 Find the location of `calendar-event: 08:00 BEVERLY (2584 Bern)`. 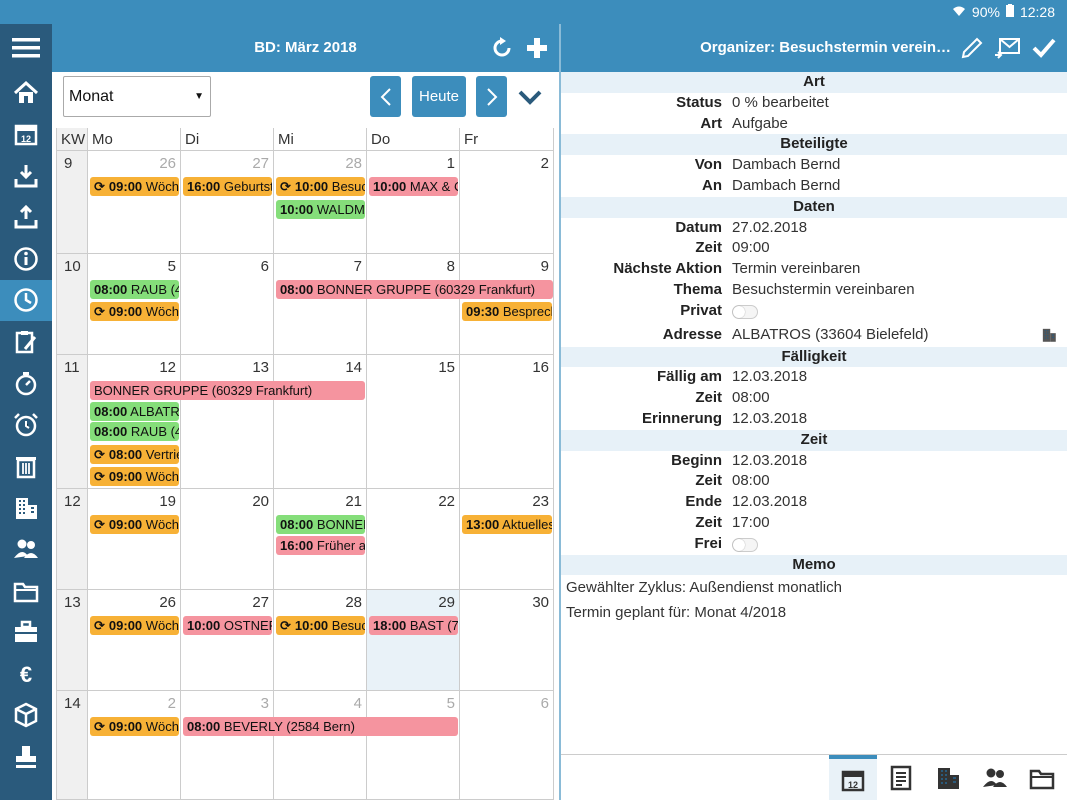

calendar-event: 08:00 BEVERLY (2584 Bern) is located at coordinates (320, 726).